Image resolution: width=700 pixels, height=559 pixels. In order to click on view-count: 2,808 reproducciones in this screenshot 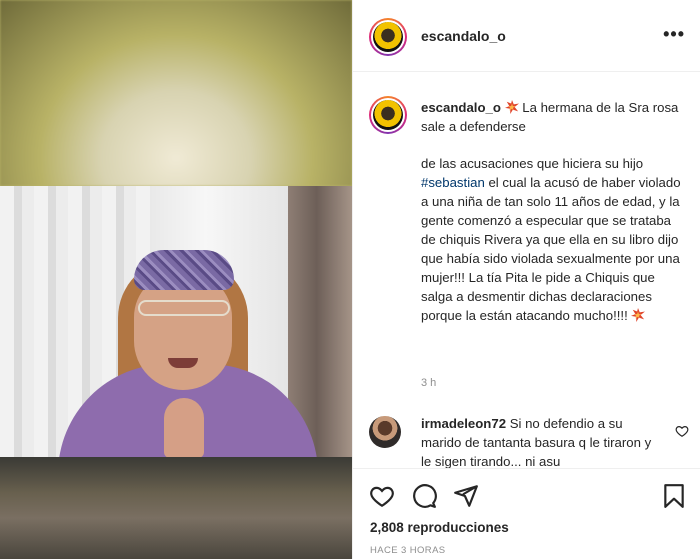, I will do `click(439, 527)`.